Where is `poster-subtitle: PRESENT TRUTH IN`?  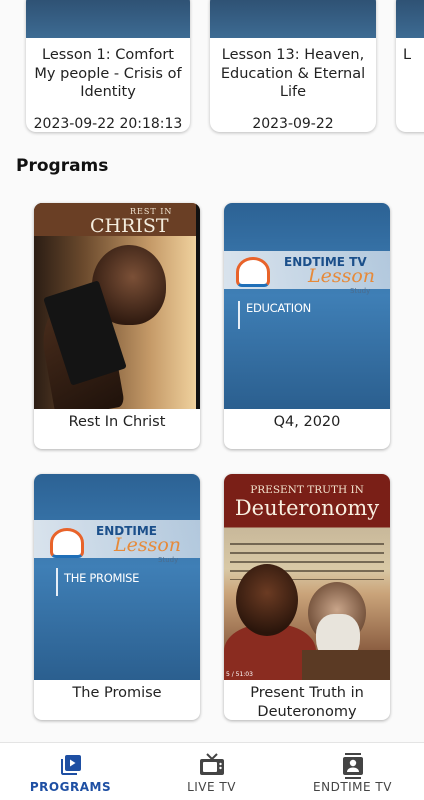 poster-subtitle: PRESENT TRUTH IN is located at coordinates (307, 490).